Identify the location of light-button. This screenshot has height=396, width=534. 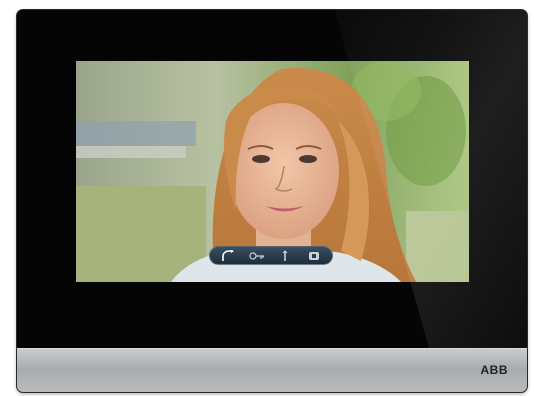
(285, 255).